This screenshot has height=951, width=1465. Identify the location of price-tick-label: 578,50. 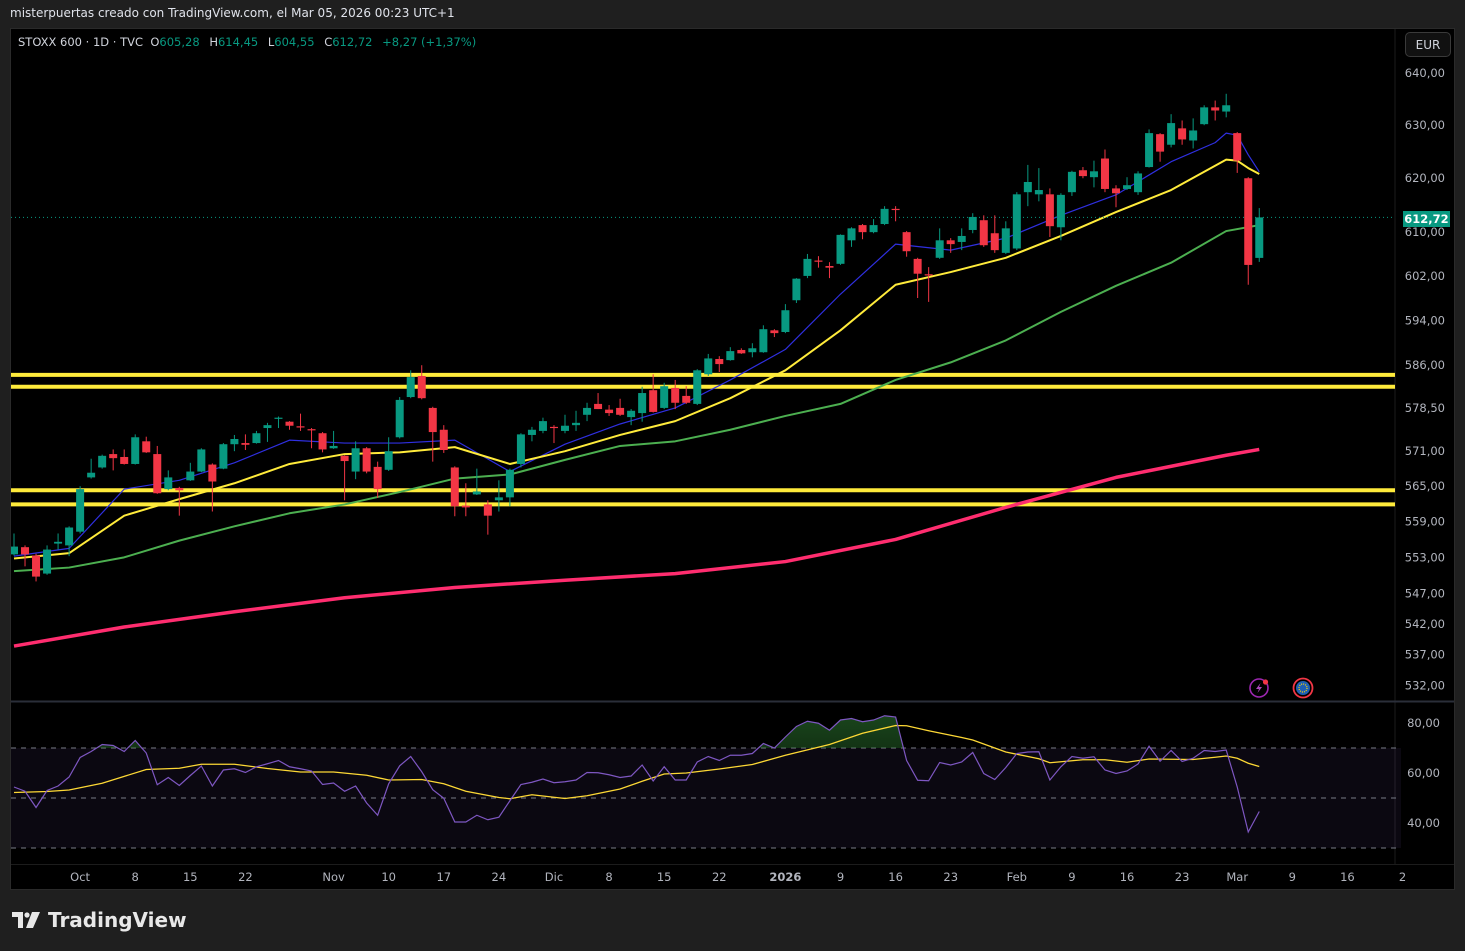
(1425, 408).